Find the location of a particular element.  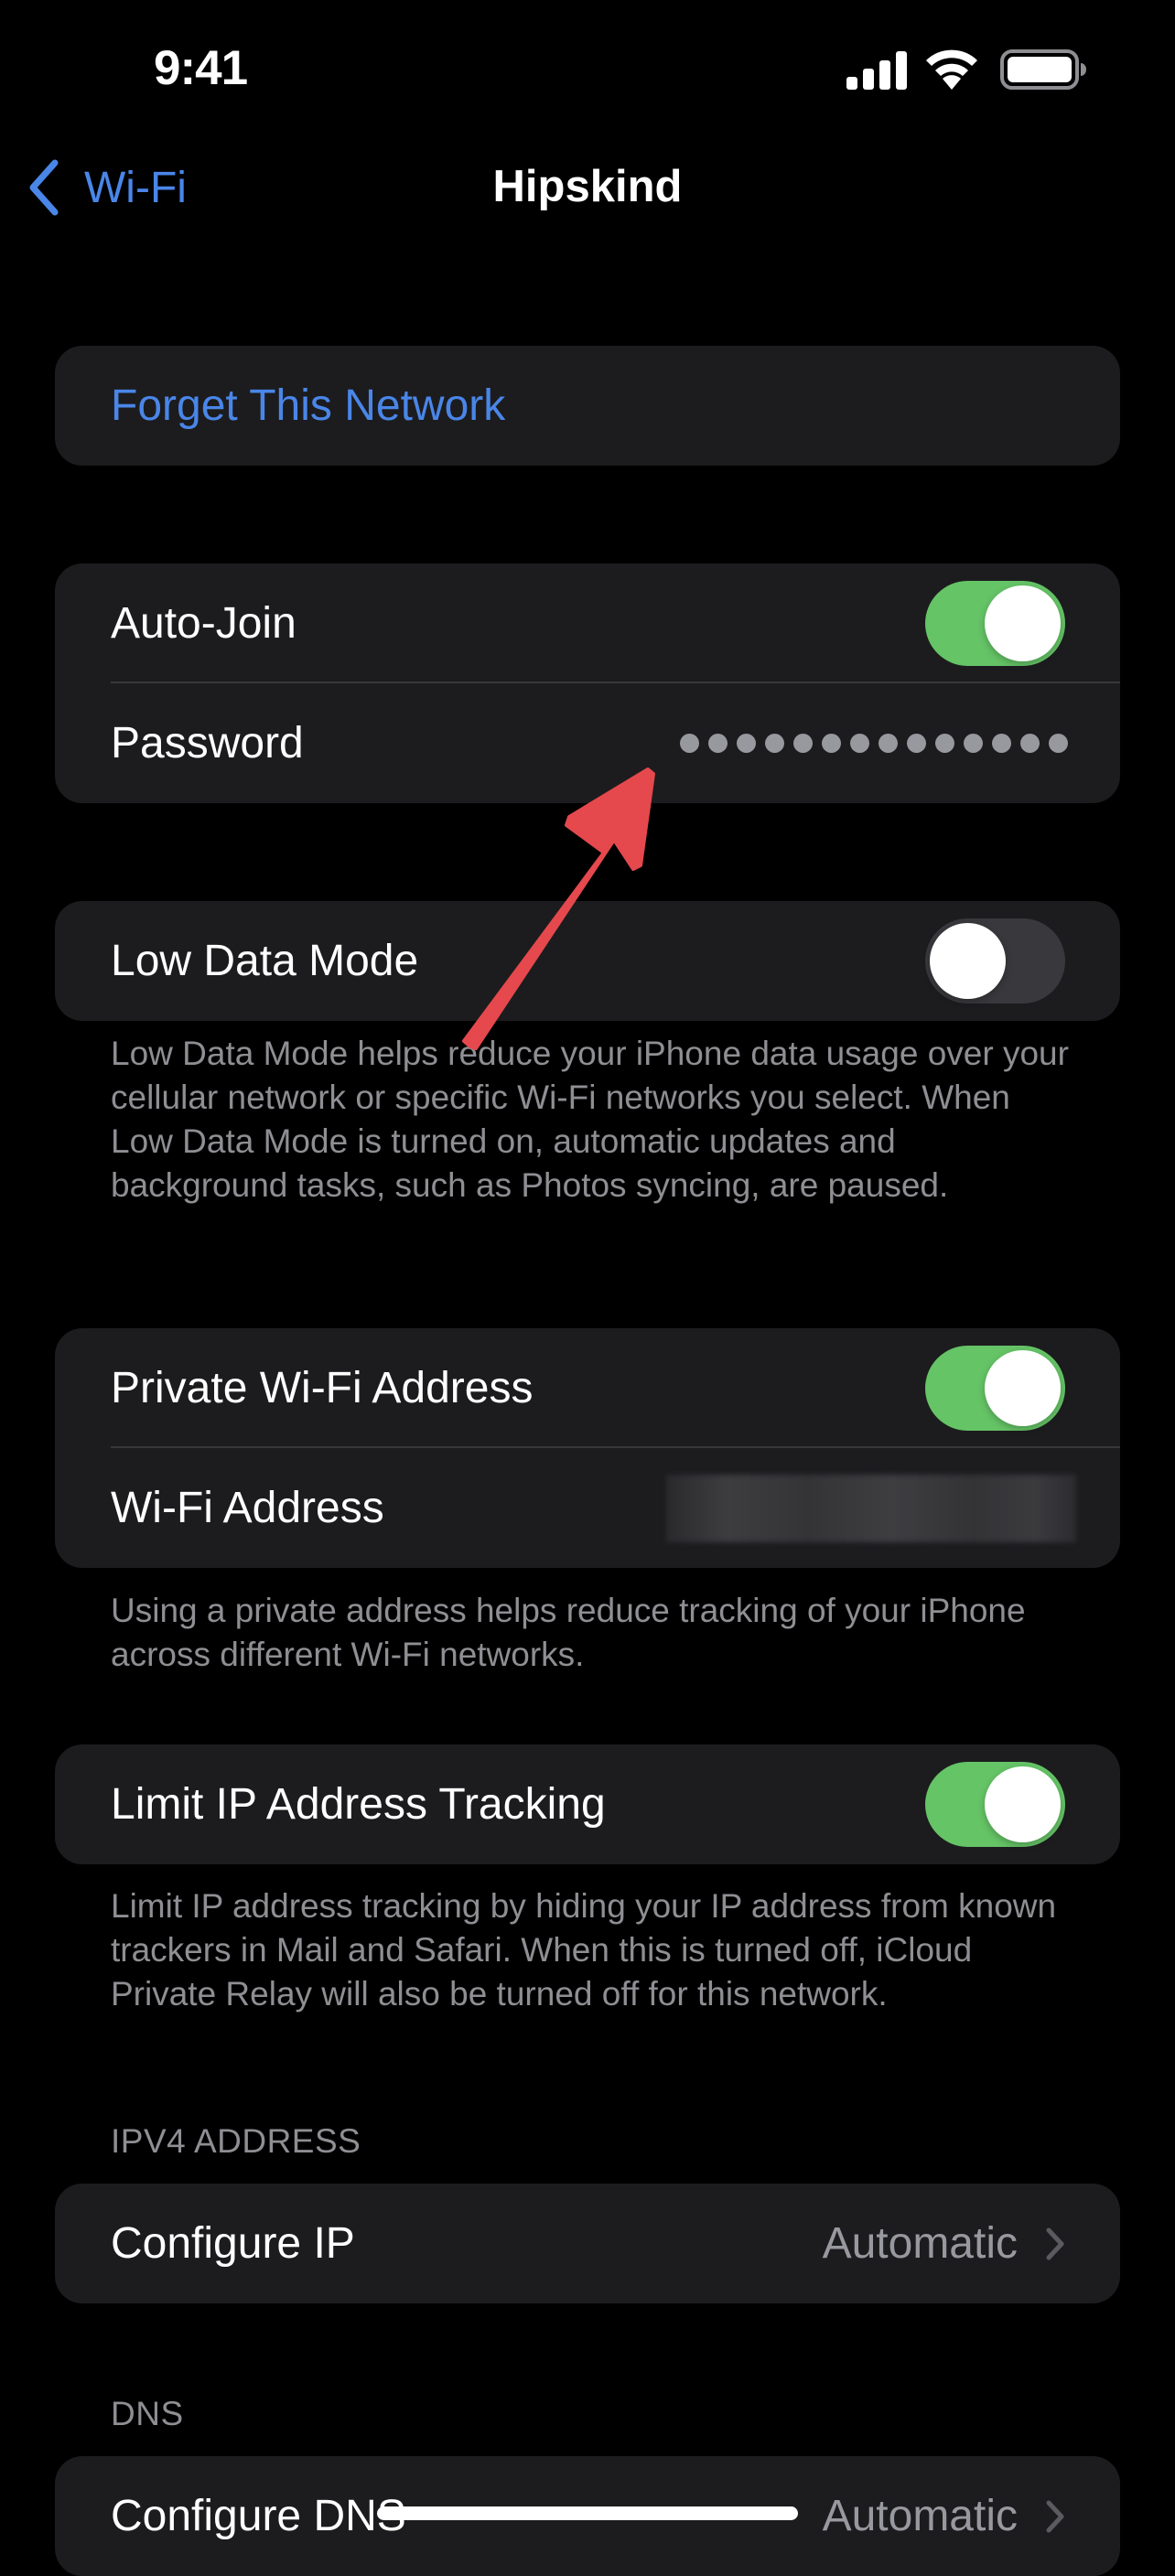

cellular-signal-icon is located at coordinates (876, 70).